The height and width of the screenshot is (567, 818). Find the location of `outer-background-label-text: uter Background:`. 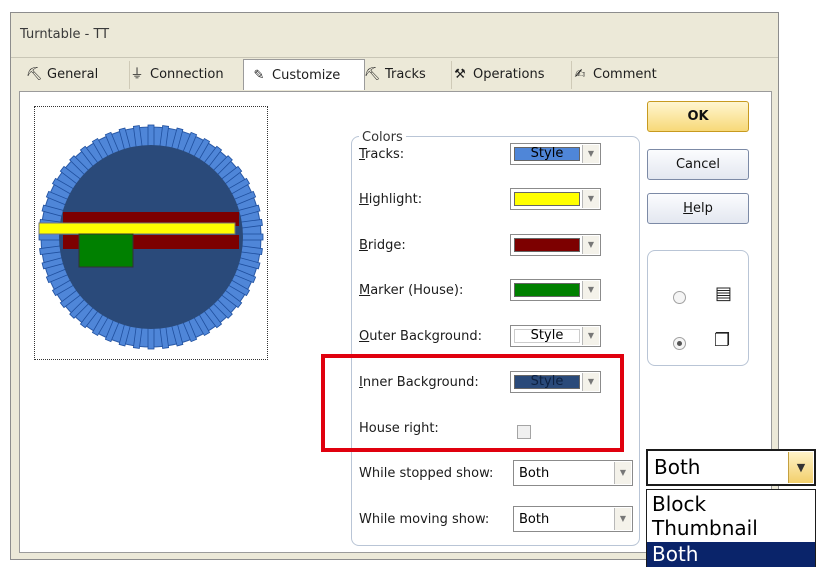

outer-background-label-text: uter Background: is located at coordinates (425, 336).